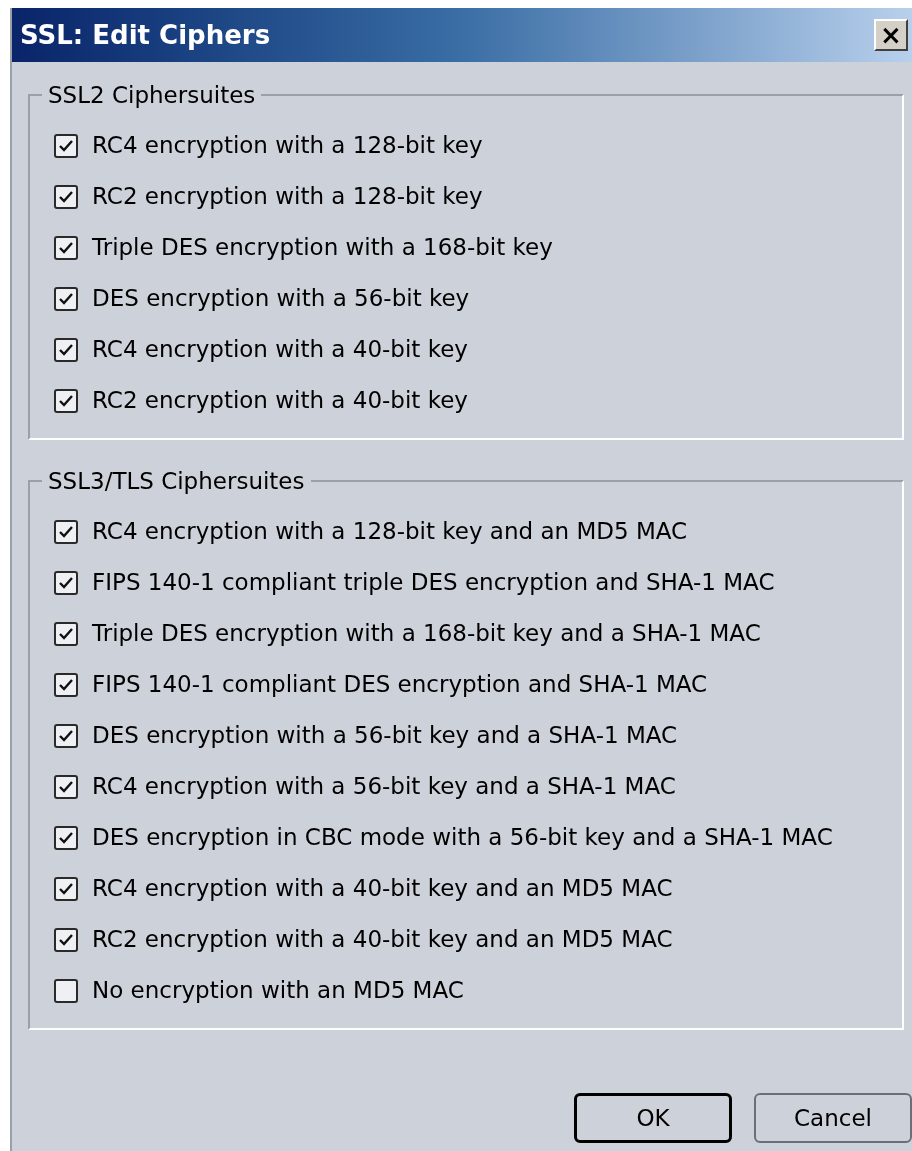  I want to click on checkbox-option: Triple DES encryption with a 168-bit key, so click(478, 247).